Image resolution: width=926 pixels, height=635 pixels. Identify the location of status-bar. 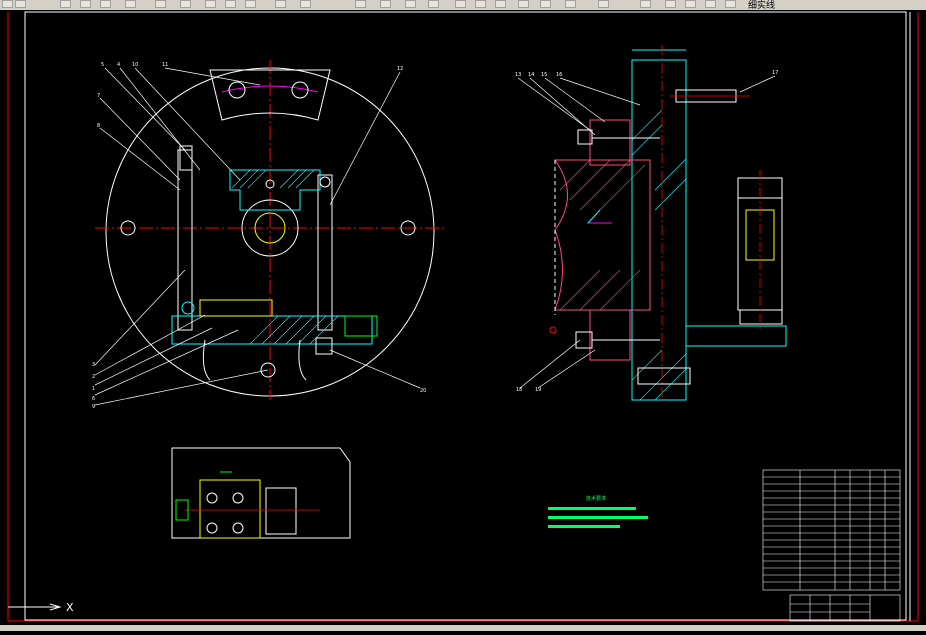
(463, 628).